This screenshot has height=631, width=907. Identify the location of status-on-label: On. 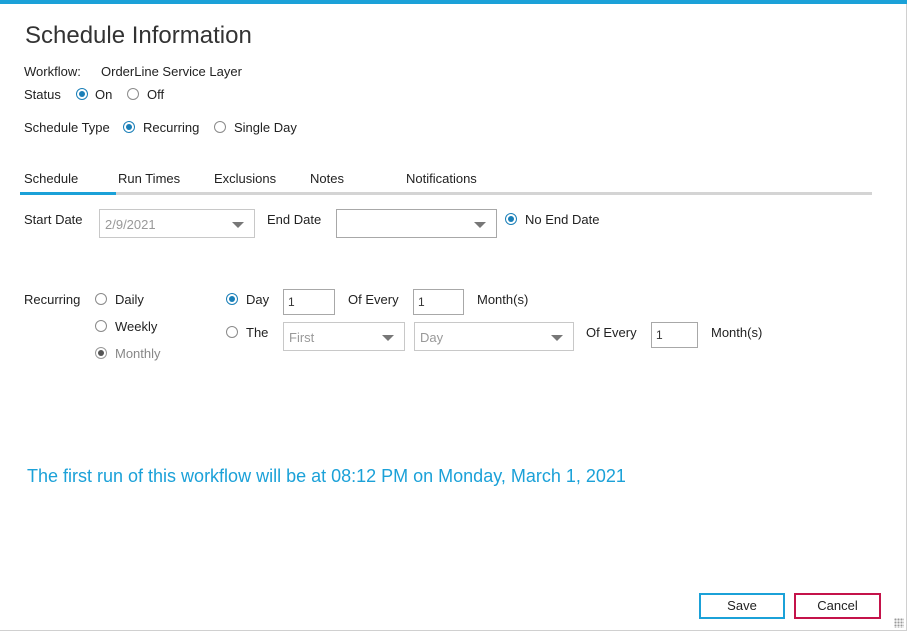
(103, 94).